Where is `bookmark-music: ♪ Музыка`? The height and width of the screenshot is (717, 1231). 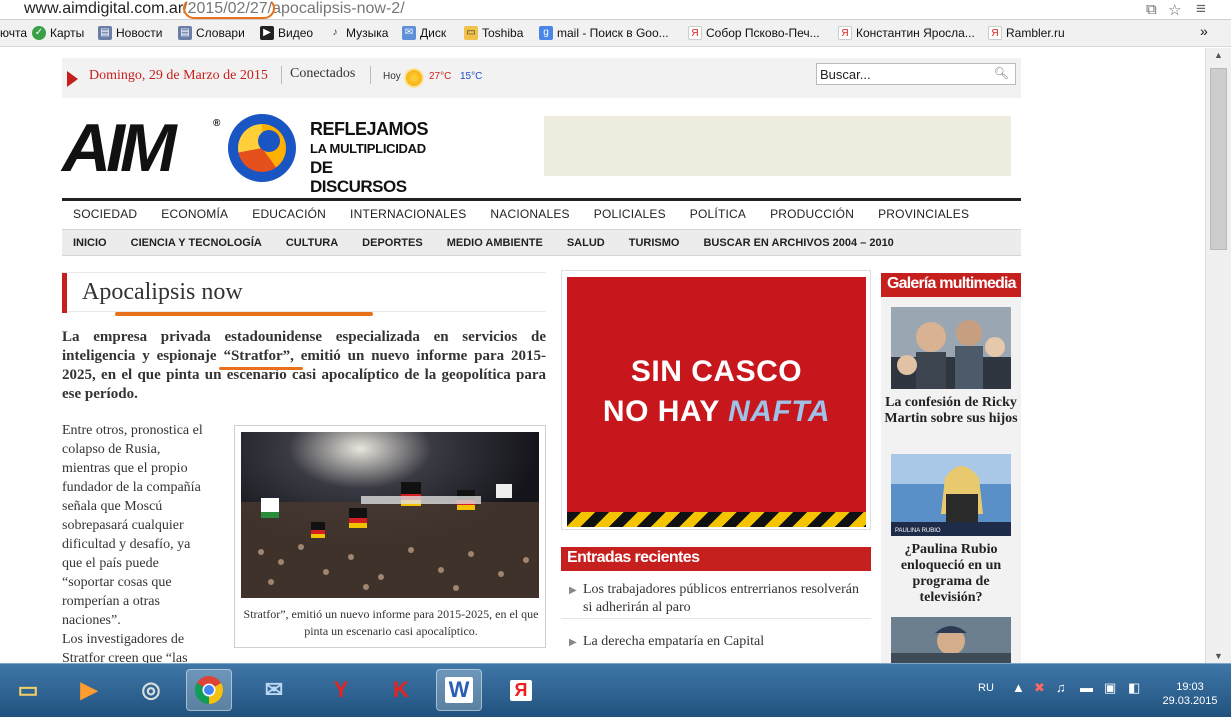 bookmark-music: ♪ Музыка is located at coordinates (358, 33).